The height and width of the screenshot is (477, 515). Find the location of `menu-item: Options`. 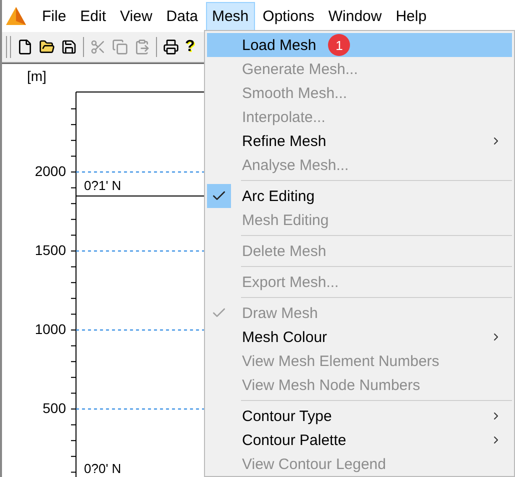

menu-item: Options is located at coordinates (288, 16).